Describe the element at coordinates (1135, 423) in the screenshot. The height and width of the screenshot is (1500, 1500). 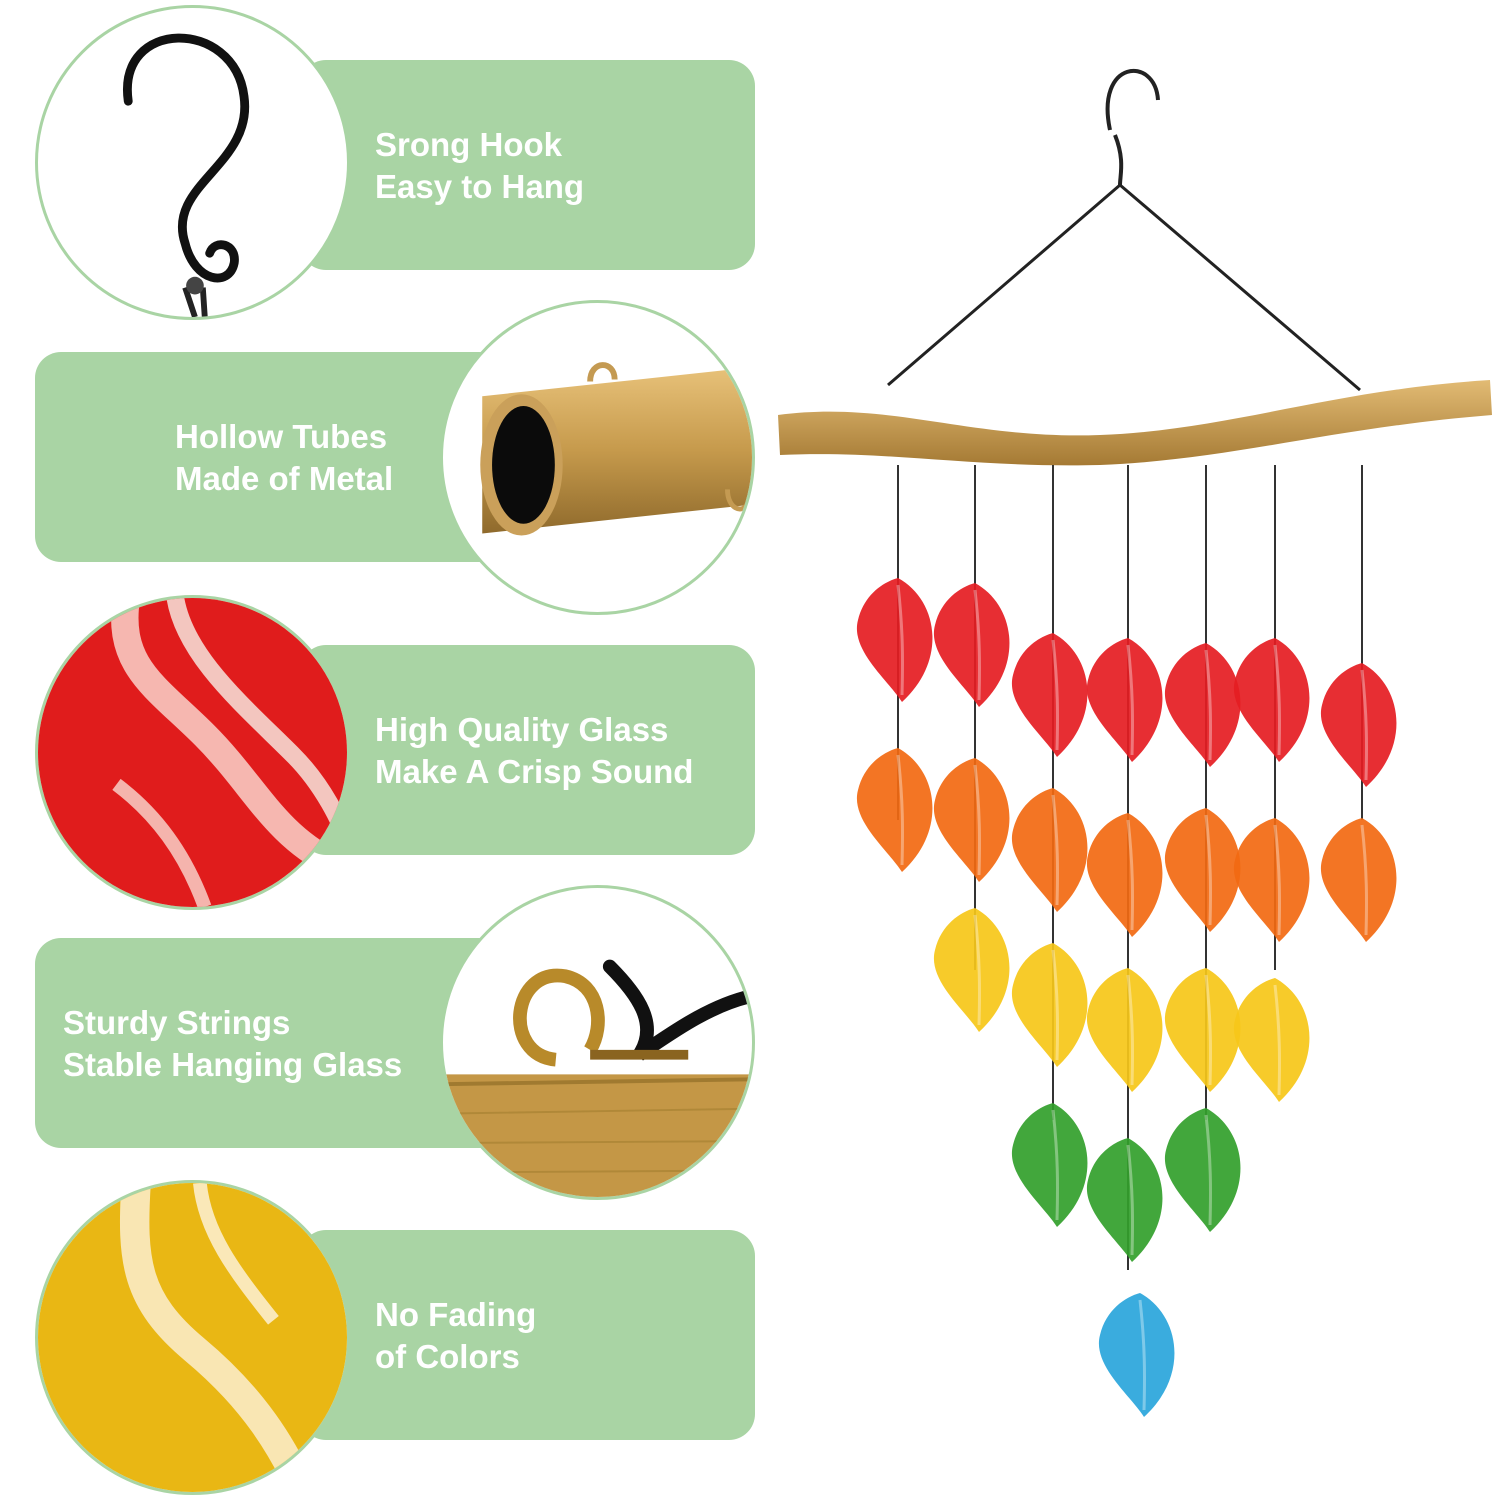
I see `wooden-bar` at that location.